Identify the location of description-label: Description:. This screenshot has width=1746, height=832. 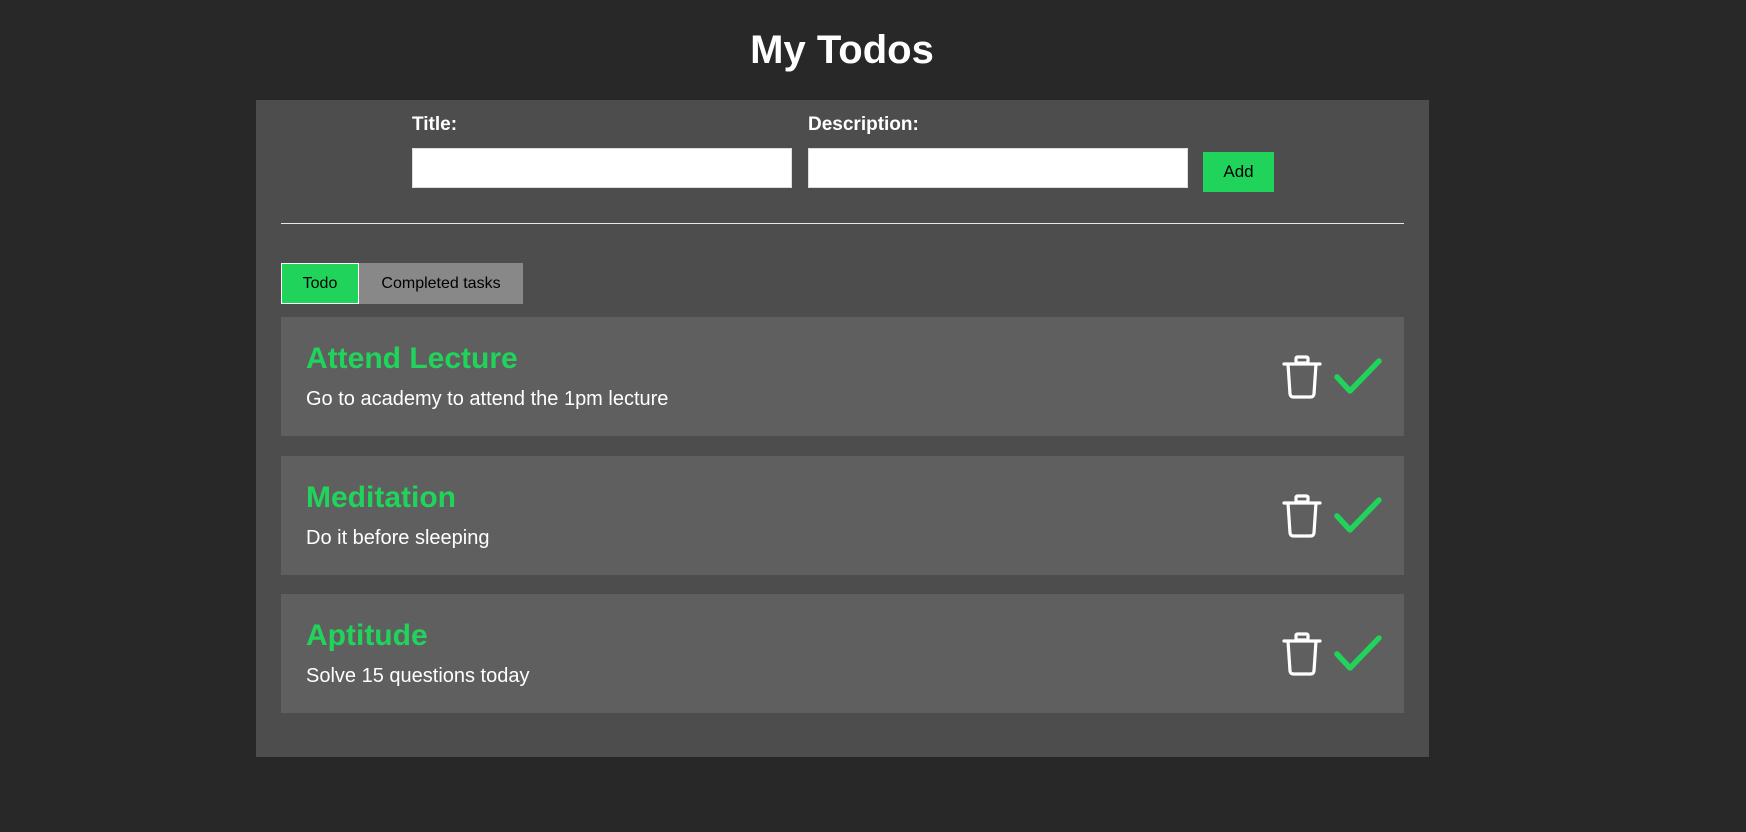
(863, 124).